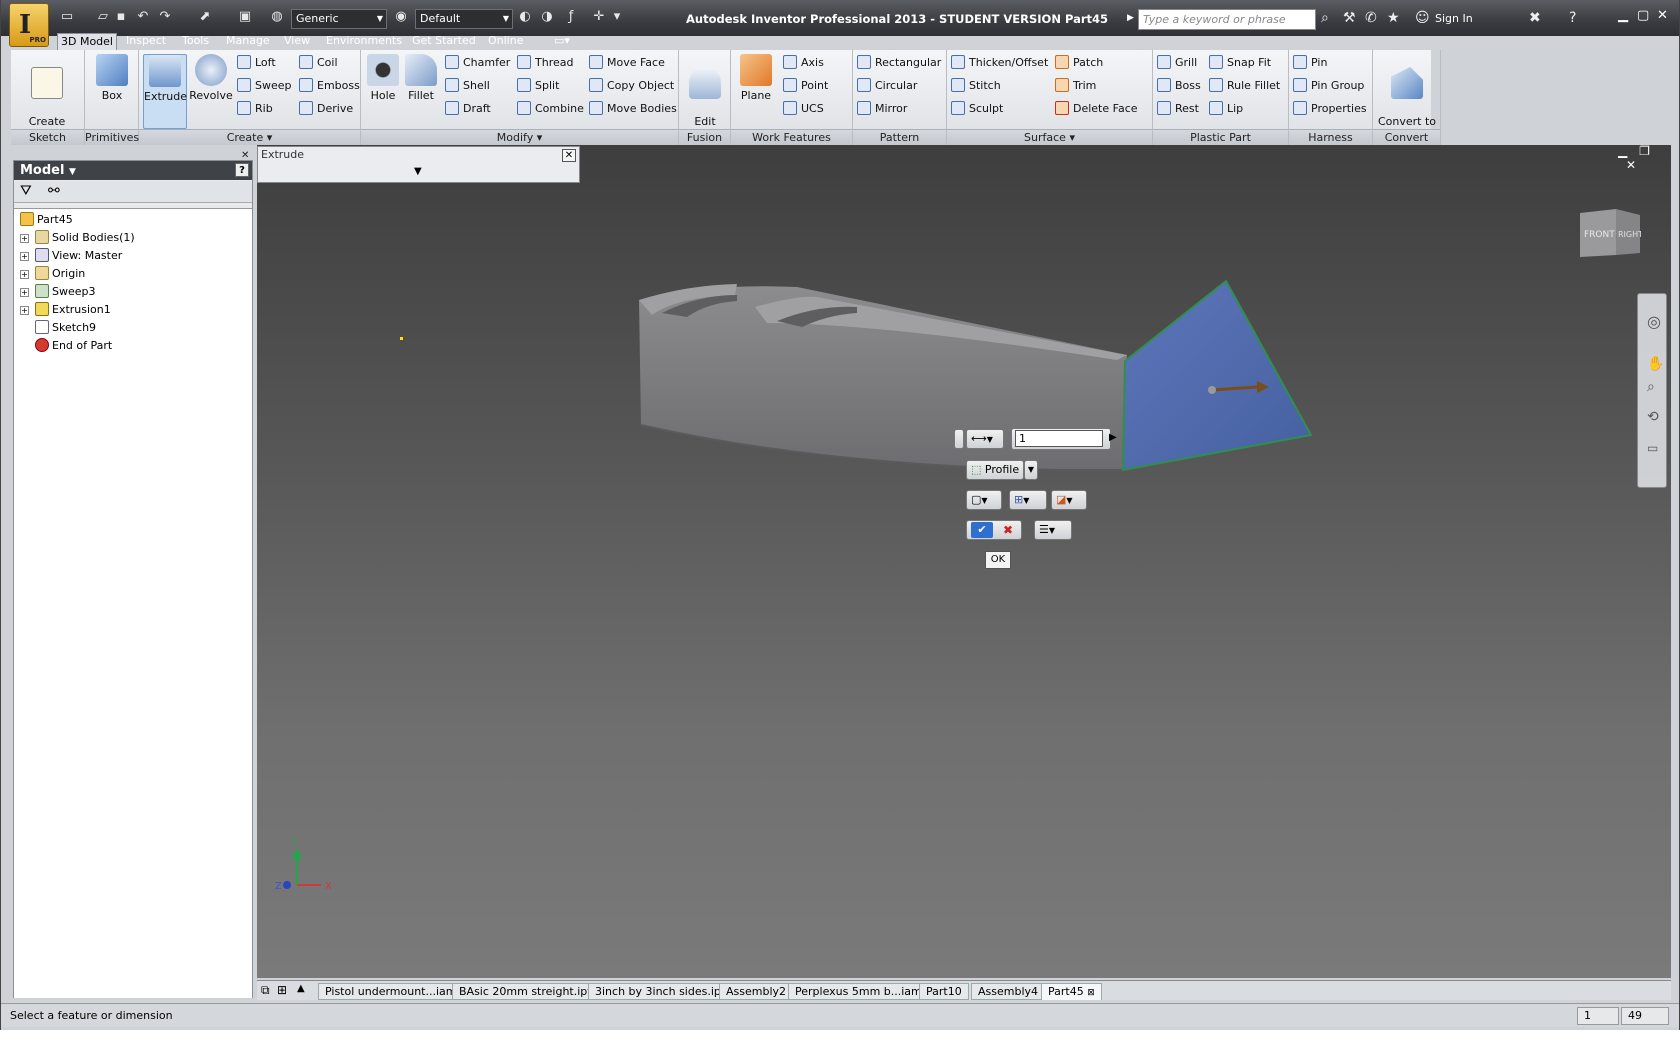  Describe the element at coordinates (1631, 165) in the screenshot. I see `viewport-close-icon: ✕` at that location.